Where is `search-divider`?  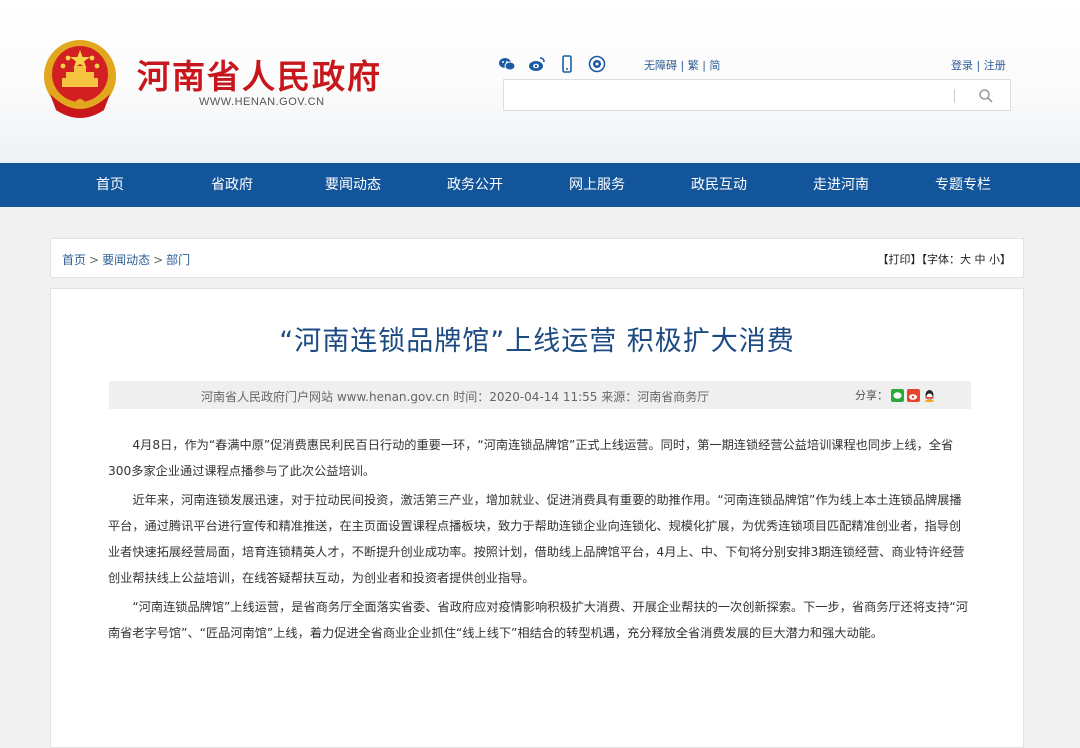 search-divider is located at coordinates (954, 96).